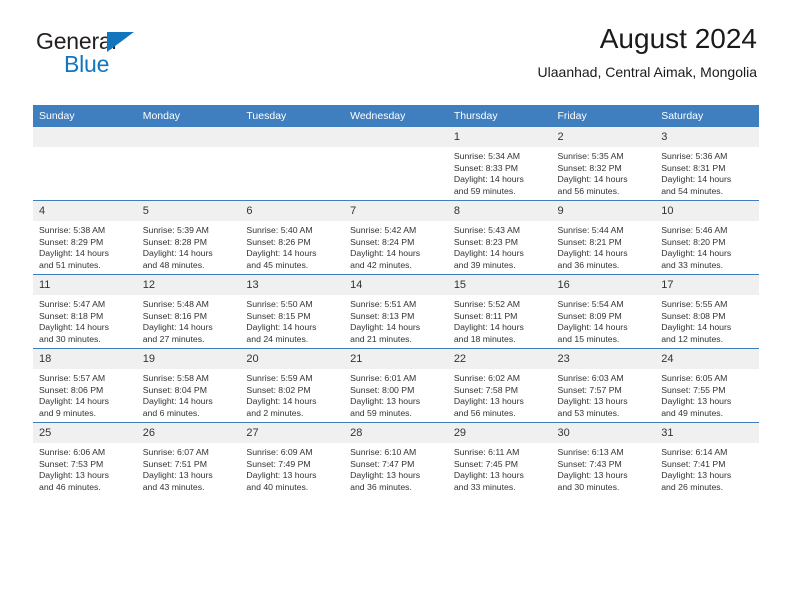 The image size is (792, 612). Describe the element at coordinates (171, 412) in the screenshot. I see `daylight-text-line2: and 6 minutes.` at that location.